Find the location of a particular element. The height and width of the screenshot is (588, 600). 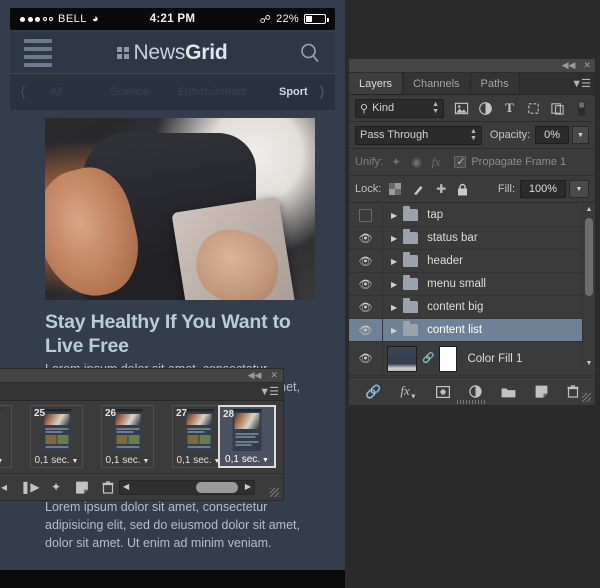

tab-sport: Sport is located at coordinates (293, 92).